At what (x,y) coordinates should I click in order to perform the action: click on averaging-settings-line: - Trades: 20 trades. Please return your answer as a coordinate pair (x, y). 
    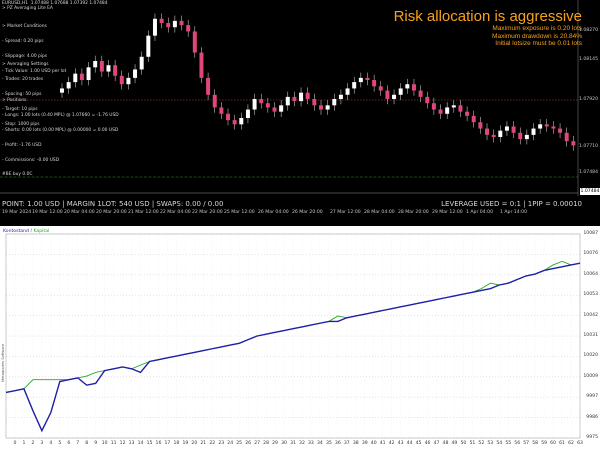
    Looking at the image, I should click on (23, 79).